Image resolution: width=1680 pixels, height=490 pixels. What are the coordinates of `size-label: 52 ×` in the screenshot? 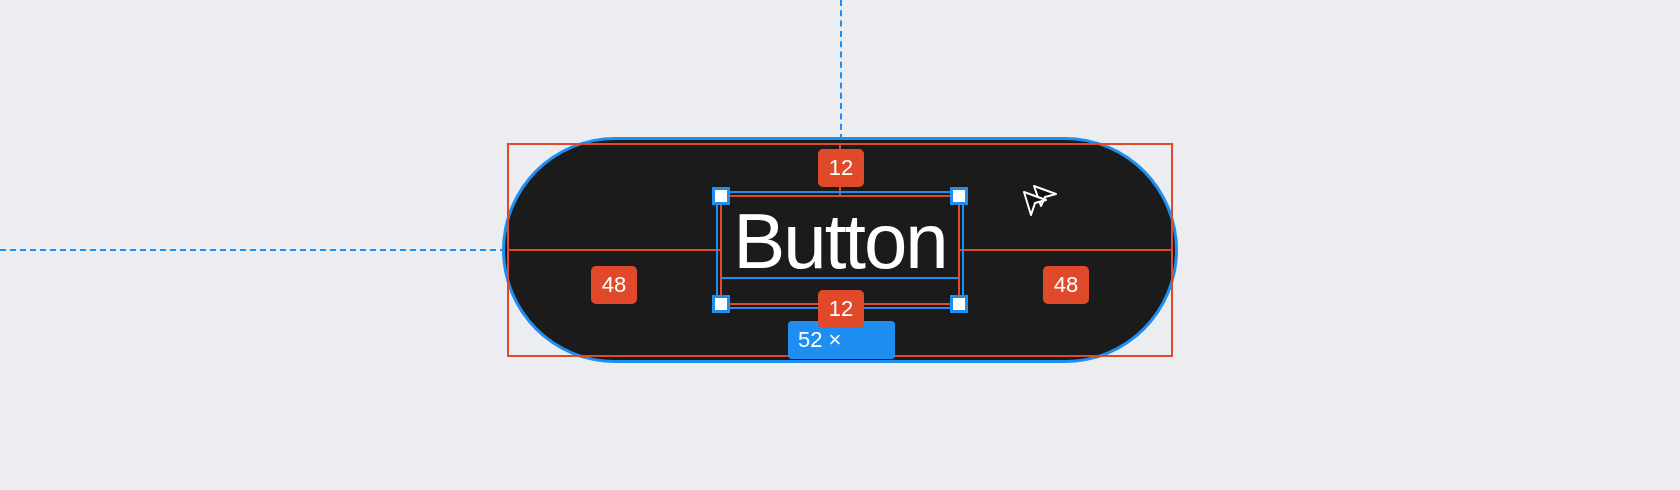 It's located at (841, 340).